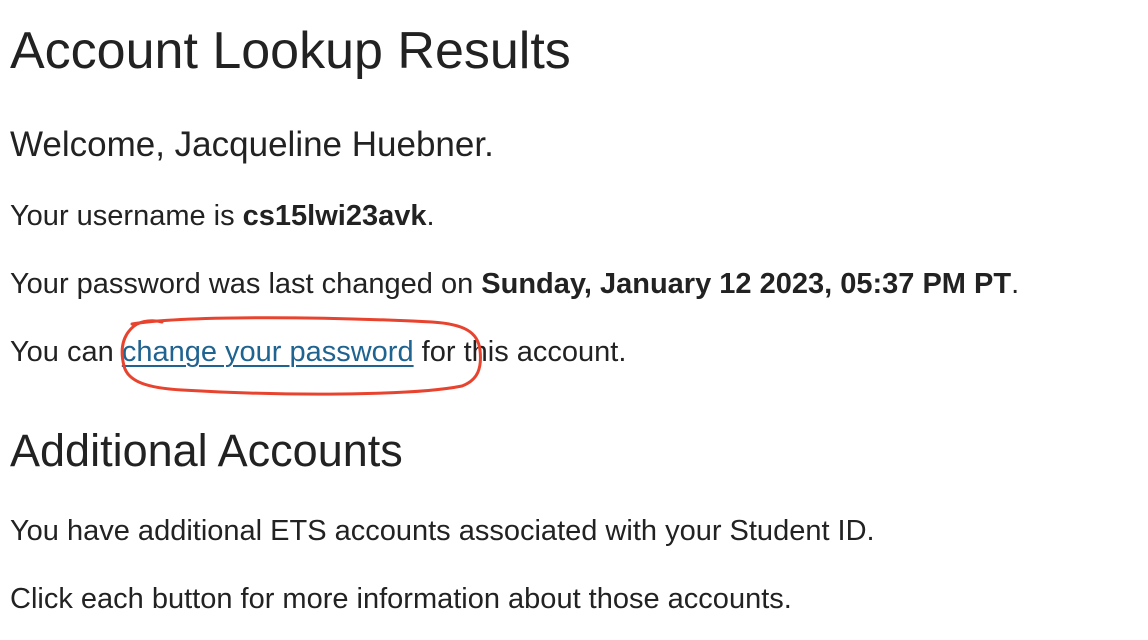 The height and width of the screenshot is (640, 1148). Describe the element at coordinates (126, 216) in the screenshot. I see `username-prefix: Your username is` at that location.